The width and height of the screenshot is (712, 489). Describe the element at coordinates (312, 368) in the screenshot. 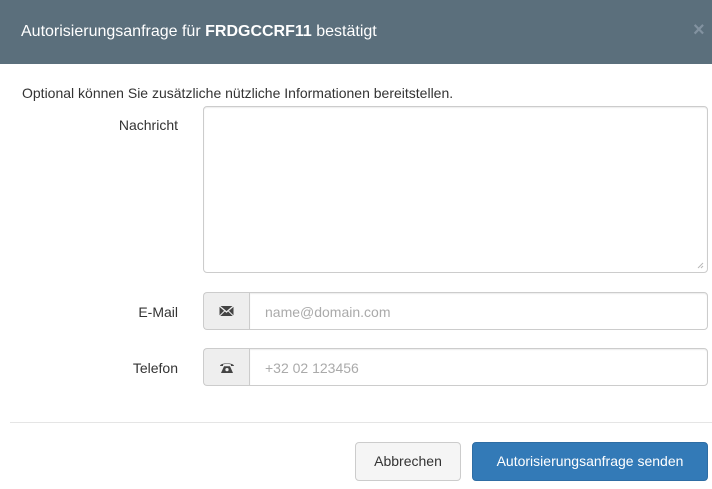

I see `phone-placeholder: +32 02 123456` at that location.